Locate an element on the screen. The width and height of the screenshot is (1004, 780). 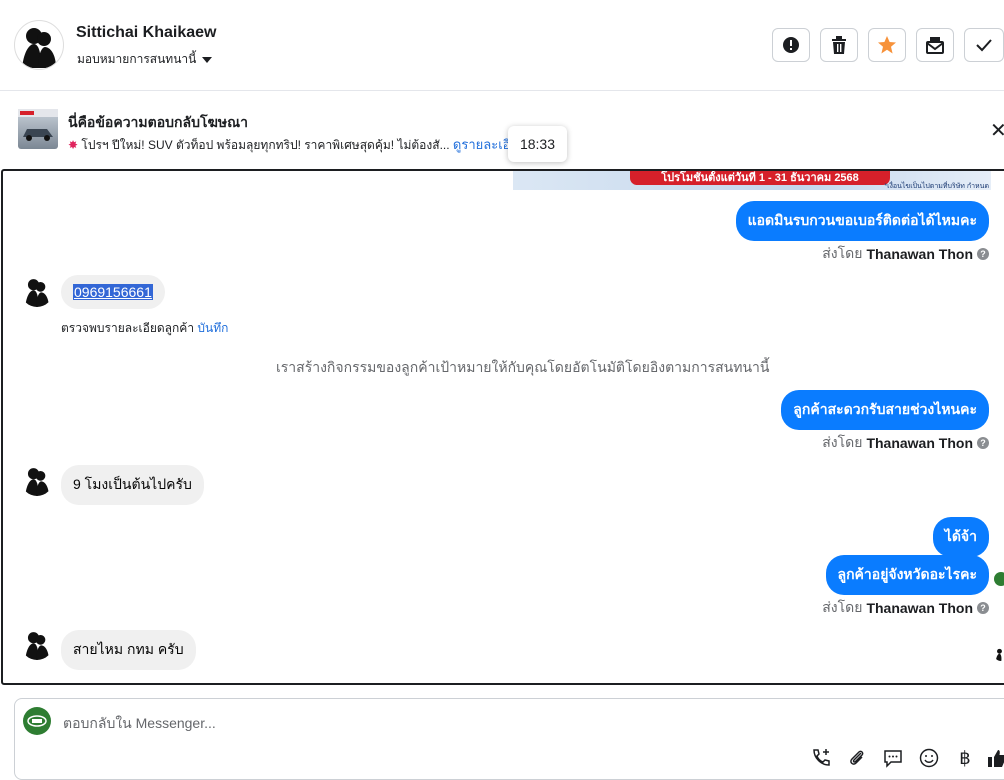
mark-unread-icon is located at coordinates (935, 45).